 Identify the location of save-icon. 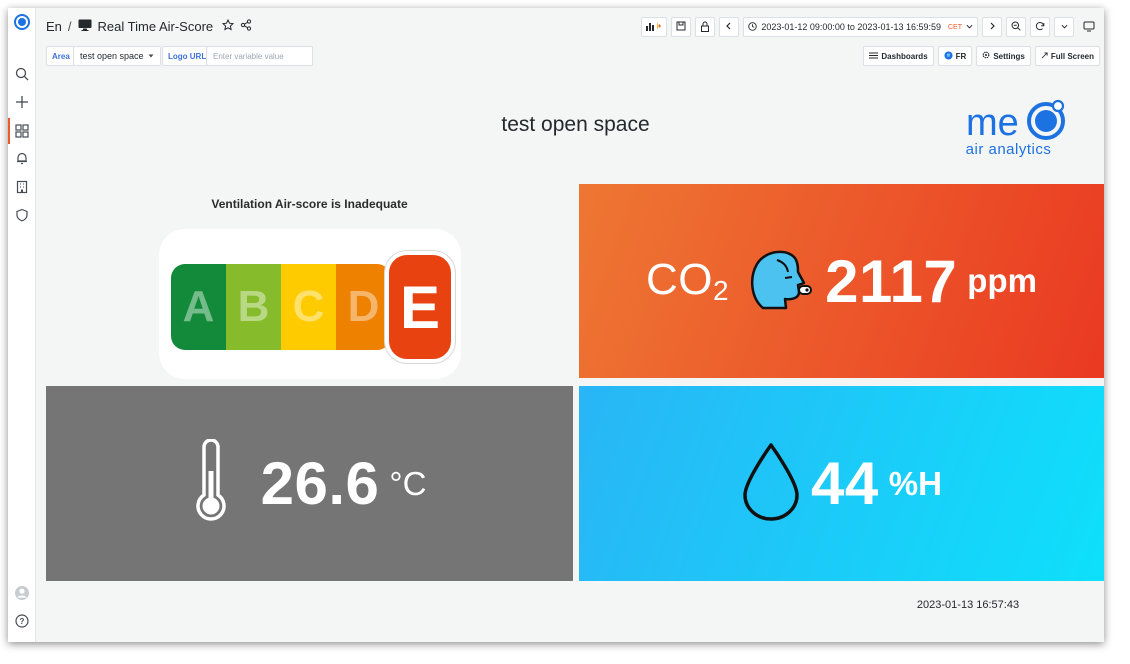
(681, 27).